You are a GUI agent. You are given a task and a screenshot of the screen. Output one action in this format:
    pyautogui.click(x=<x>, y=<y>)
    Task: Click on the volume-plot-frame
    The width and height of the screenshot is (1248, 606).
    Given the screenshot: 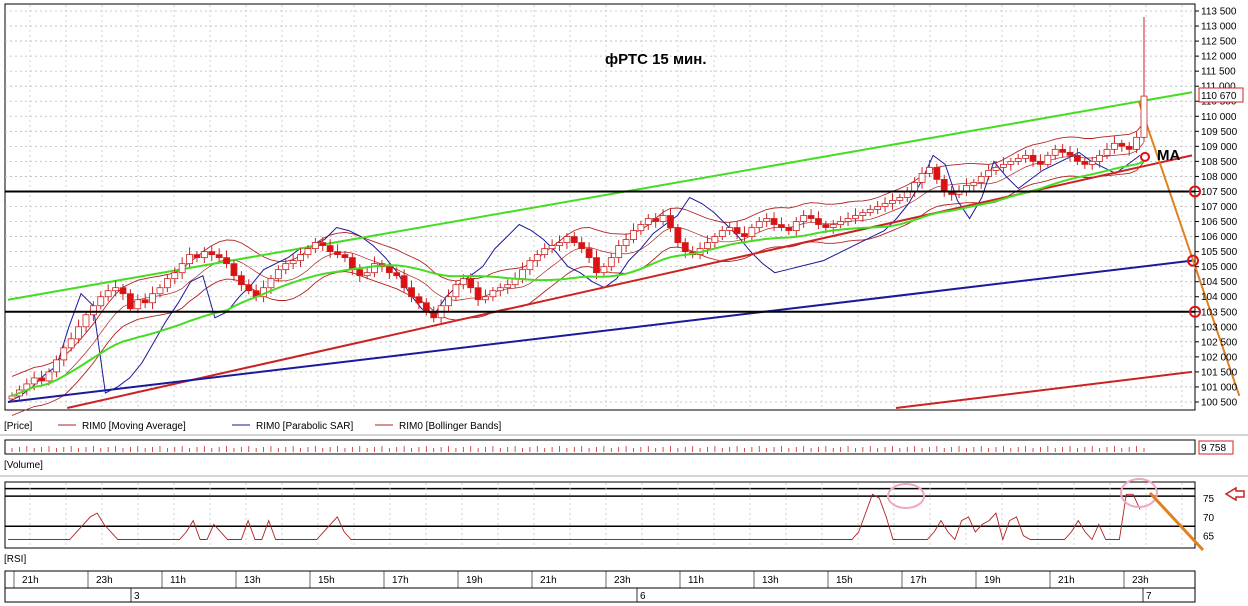 What is the action you would take?
    pyautogui.click(x=600, y=447)
    